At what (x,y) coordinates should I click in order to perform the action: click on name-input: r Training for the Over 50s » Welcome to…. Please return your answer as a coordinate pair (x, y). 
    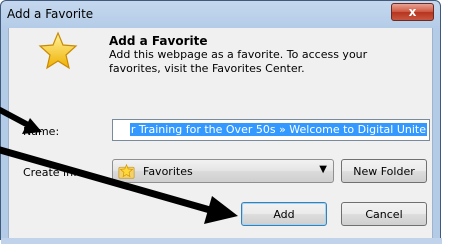
    Looking at the image, I should click on (271, 130).